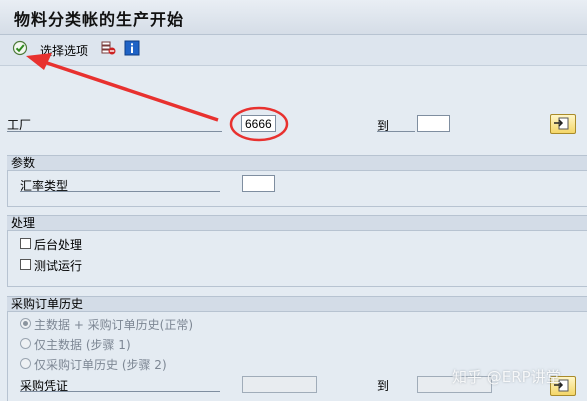 The height and width of the screenshot is (401, 587). I want to click on test-run-checkbox, so click(25, 264).